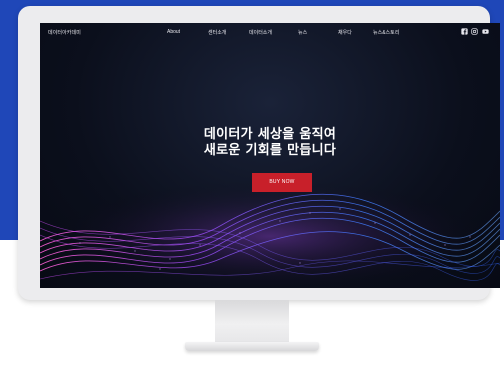  I want to click on nav-item-center: 센터소개, so click(217, 32).